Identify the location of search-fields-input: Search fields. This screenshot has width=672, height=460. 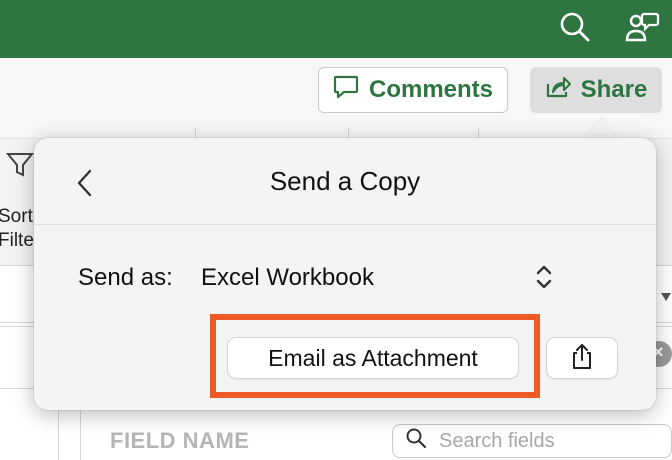
(532, 441).